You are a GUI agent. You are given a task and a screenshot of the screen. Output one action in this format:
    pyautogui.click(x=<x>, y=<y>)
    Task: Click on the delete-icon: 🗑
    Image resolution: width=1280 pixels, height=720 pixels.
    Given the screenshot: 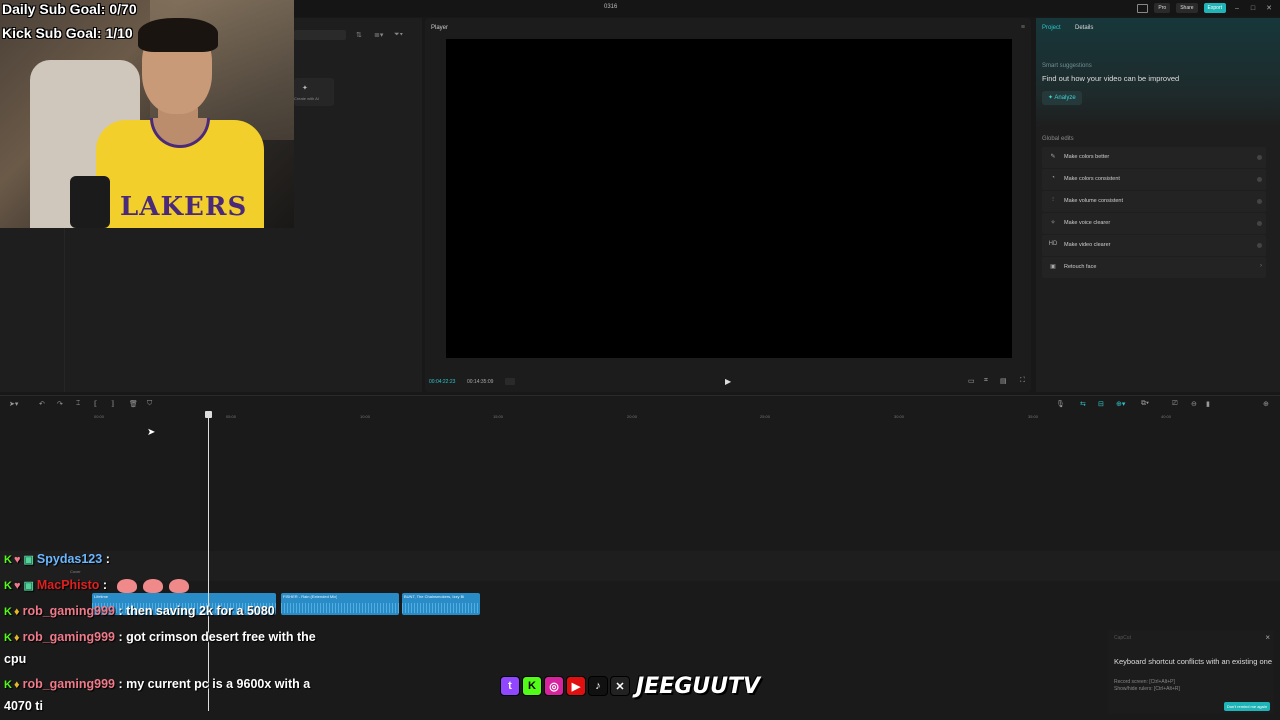 What is the action you would take?
    pyautogui.click(x=133, y=404)
    